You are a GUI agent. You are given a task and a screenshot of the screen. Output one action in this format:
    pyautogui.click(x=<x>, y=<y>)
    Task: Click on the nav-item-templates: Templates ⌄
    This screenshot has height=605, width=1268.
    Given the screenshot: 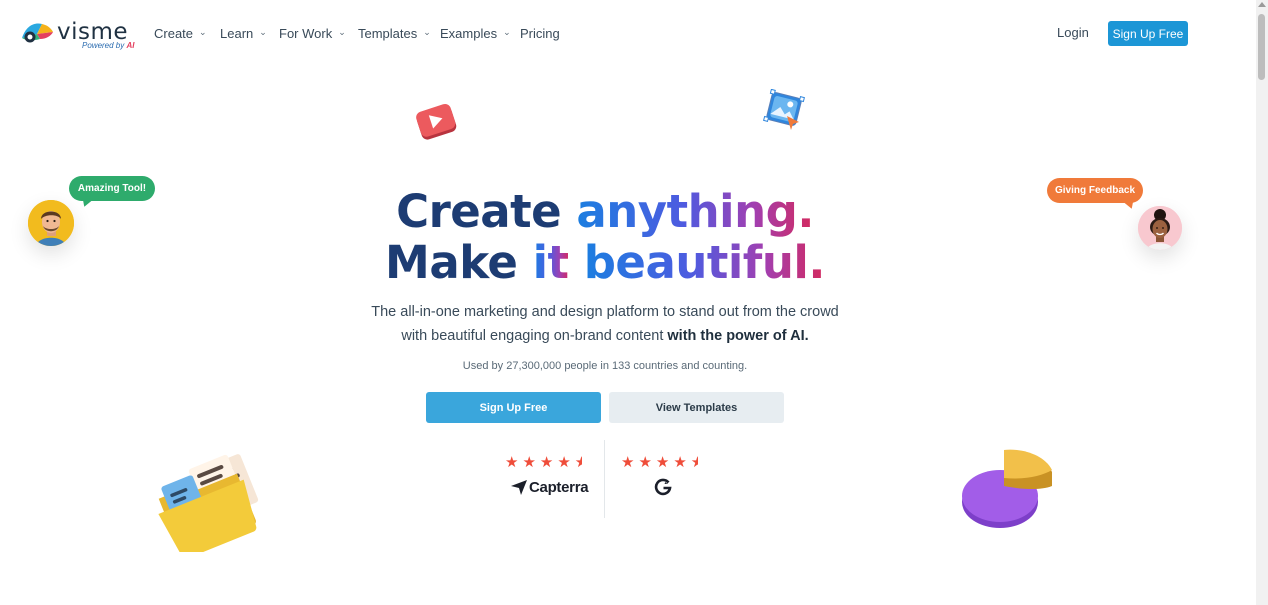 What is the action you would take?
    pyautogui.click(x=399, y=33)
    